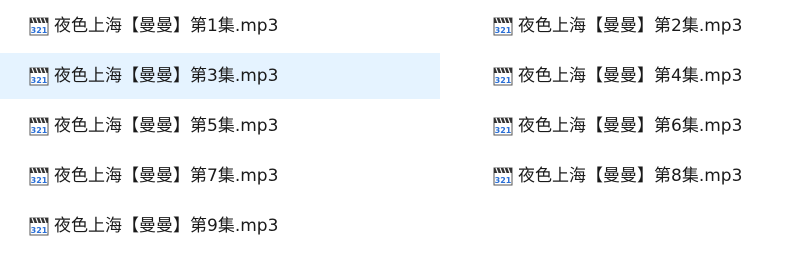 This screenshot has height=265, width=810. What do you see at coordinates (630, 126) in the screenshot?
I see `file-name: 夜色上海【曼曼】第6集.mp3` at bounding box center [630, 126].